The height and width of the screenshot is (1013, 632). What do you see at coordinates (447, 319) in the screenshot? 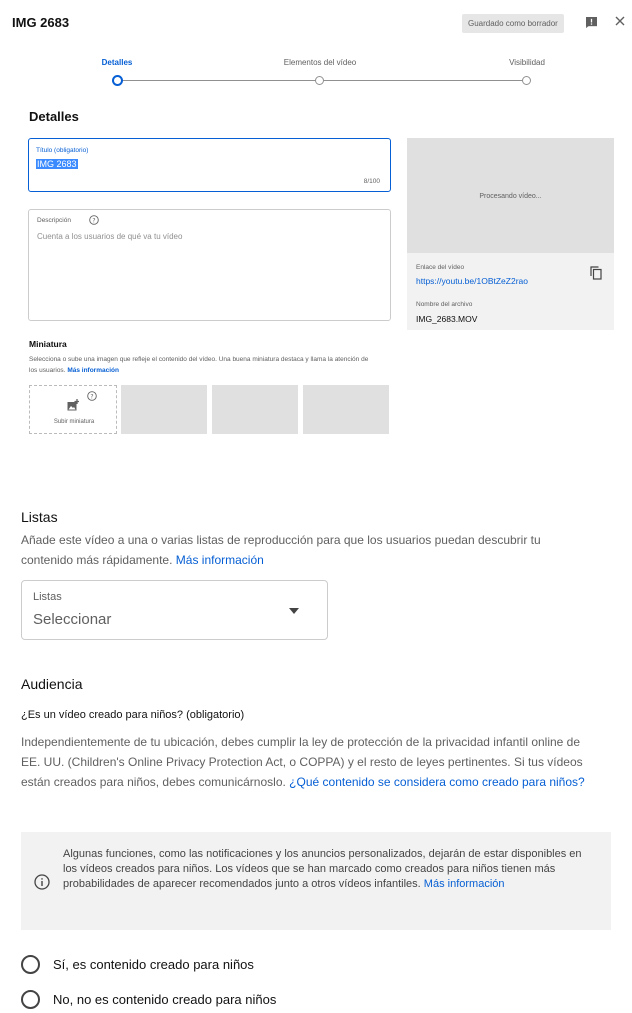
I see `file-name: IMG_2683.MOV` at bounding box center [447, 319].